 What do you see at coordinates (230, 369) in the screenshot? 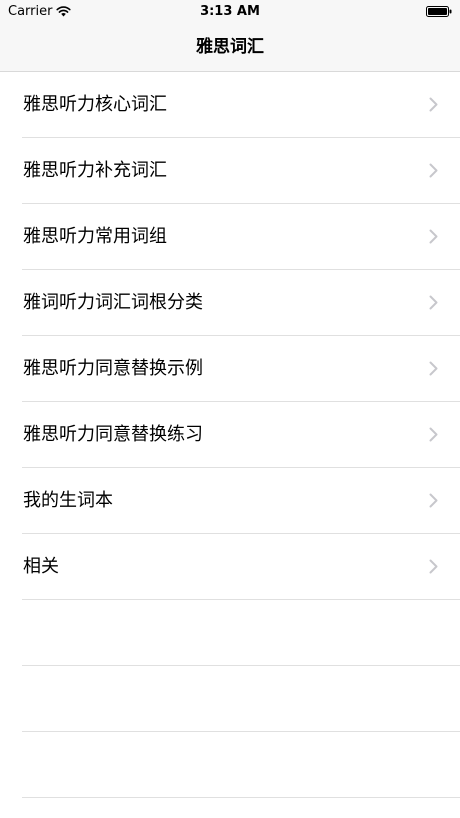
I see `menu-item-synonym-examples: 雅思听力同意替换示例` at bounding box center [230, 369].